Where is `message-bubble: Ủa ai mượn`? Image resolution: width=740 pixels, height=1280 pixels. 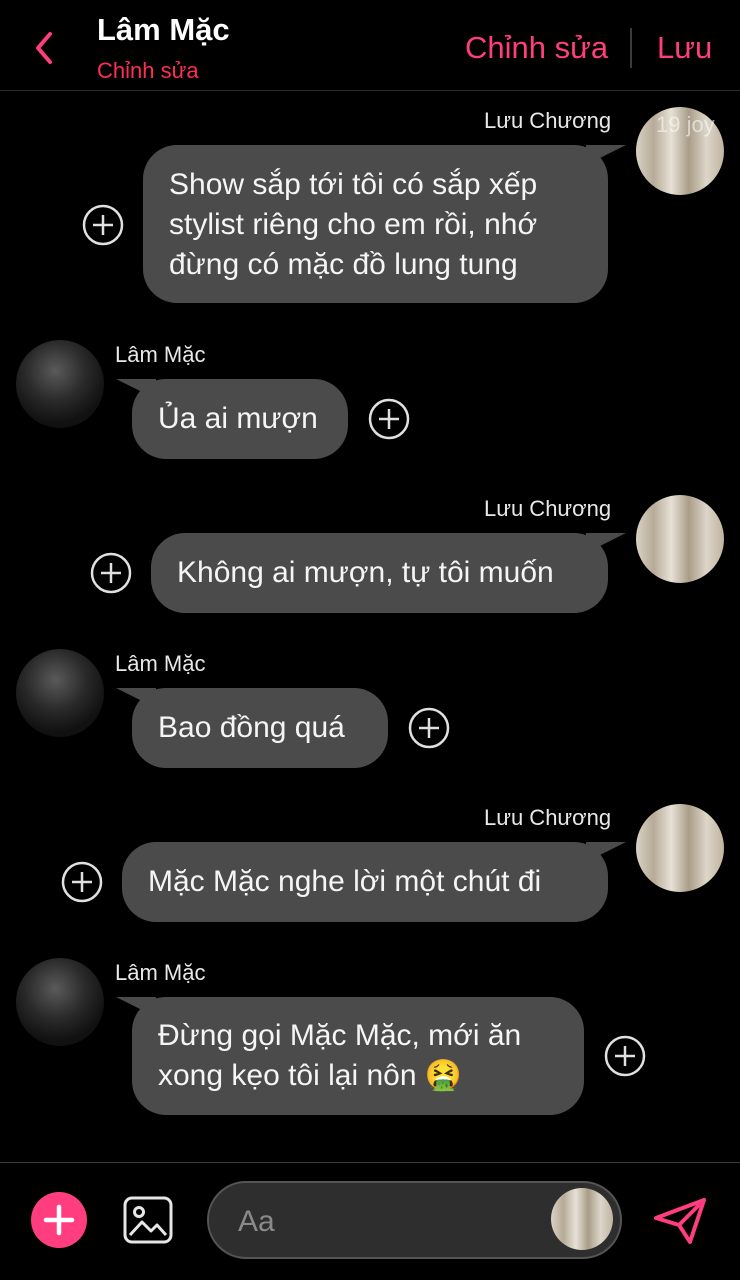
message-bubble: Ủa ai mượn is located at coordinates (240, 419).